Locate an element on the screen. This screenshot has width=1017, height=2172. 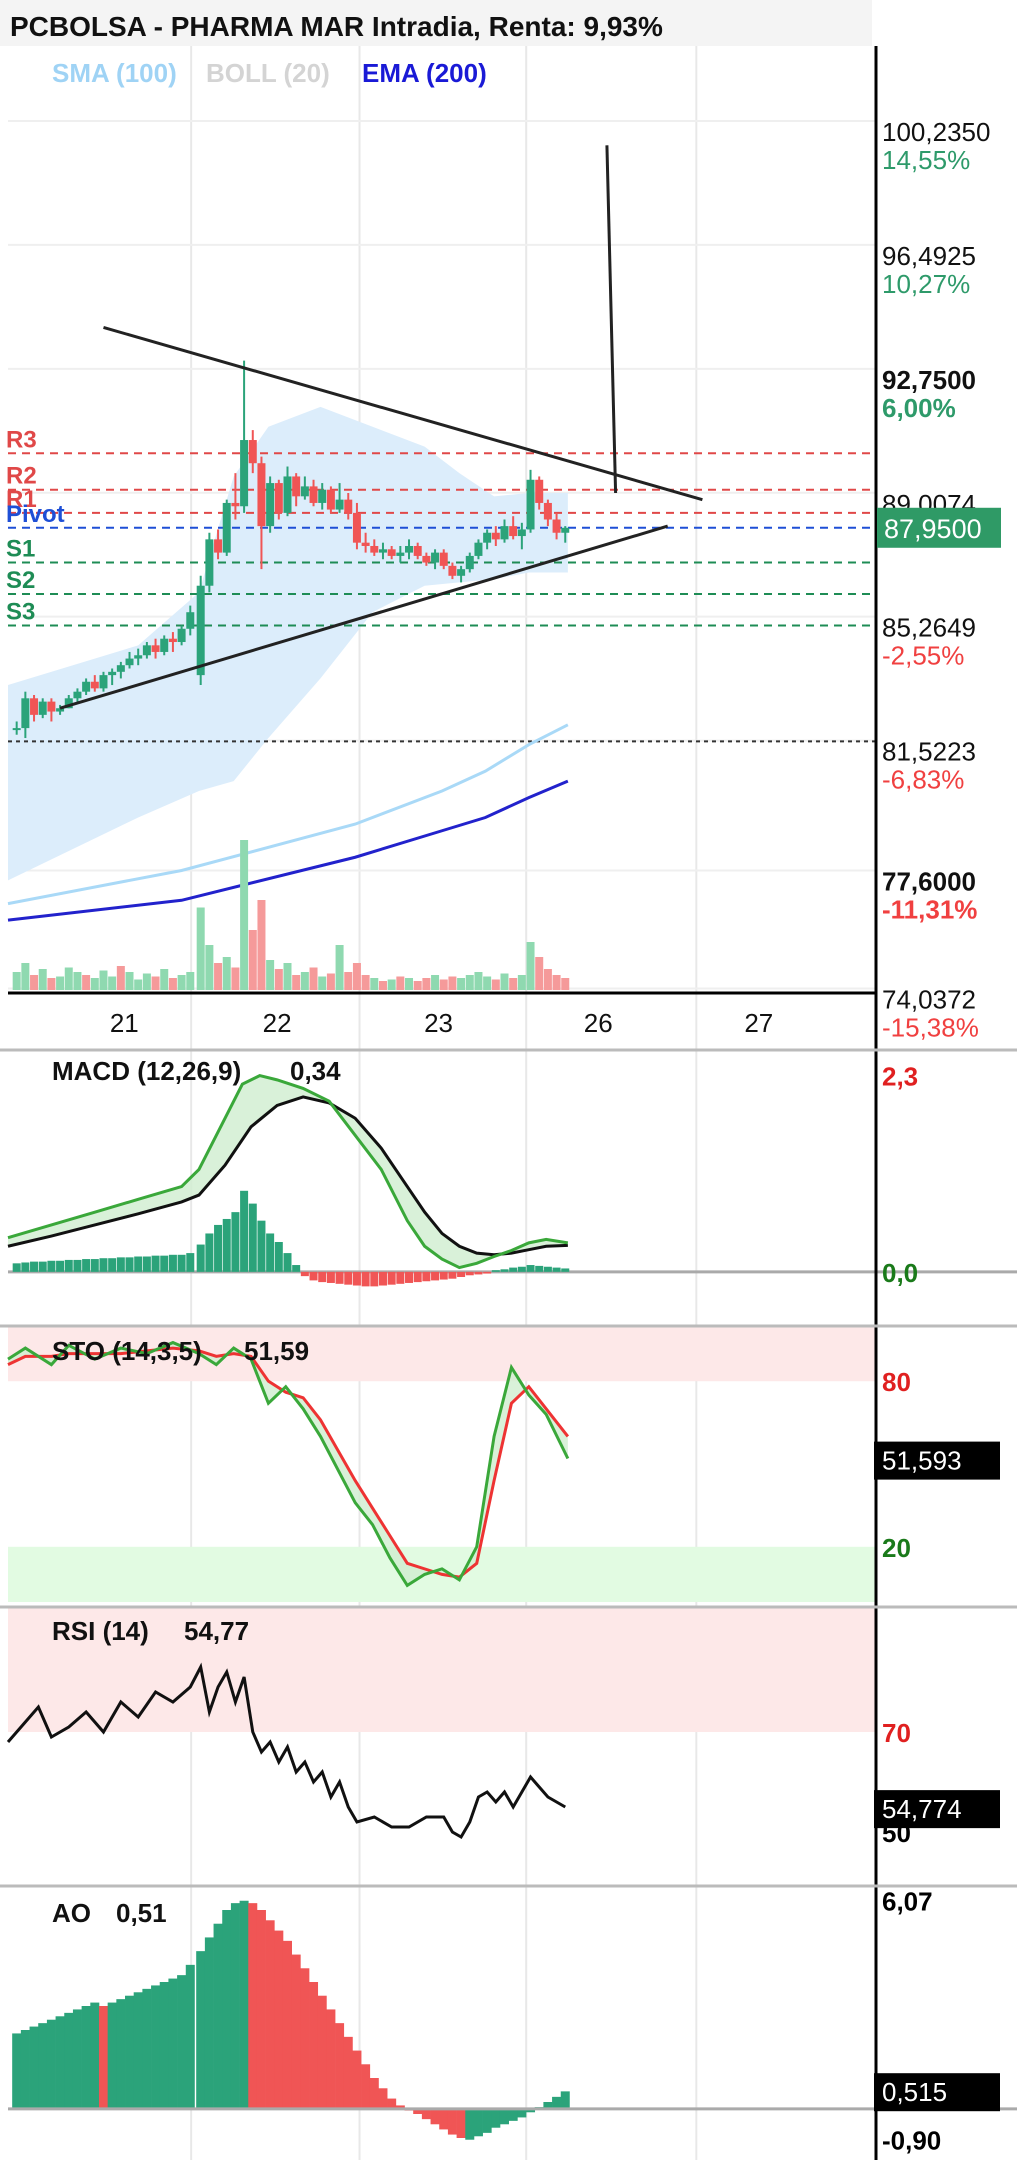
sto-current-label: 51,593 is located at coordinates (922, 1461).